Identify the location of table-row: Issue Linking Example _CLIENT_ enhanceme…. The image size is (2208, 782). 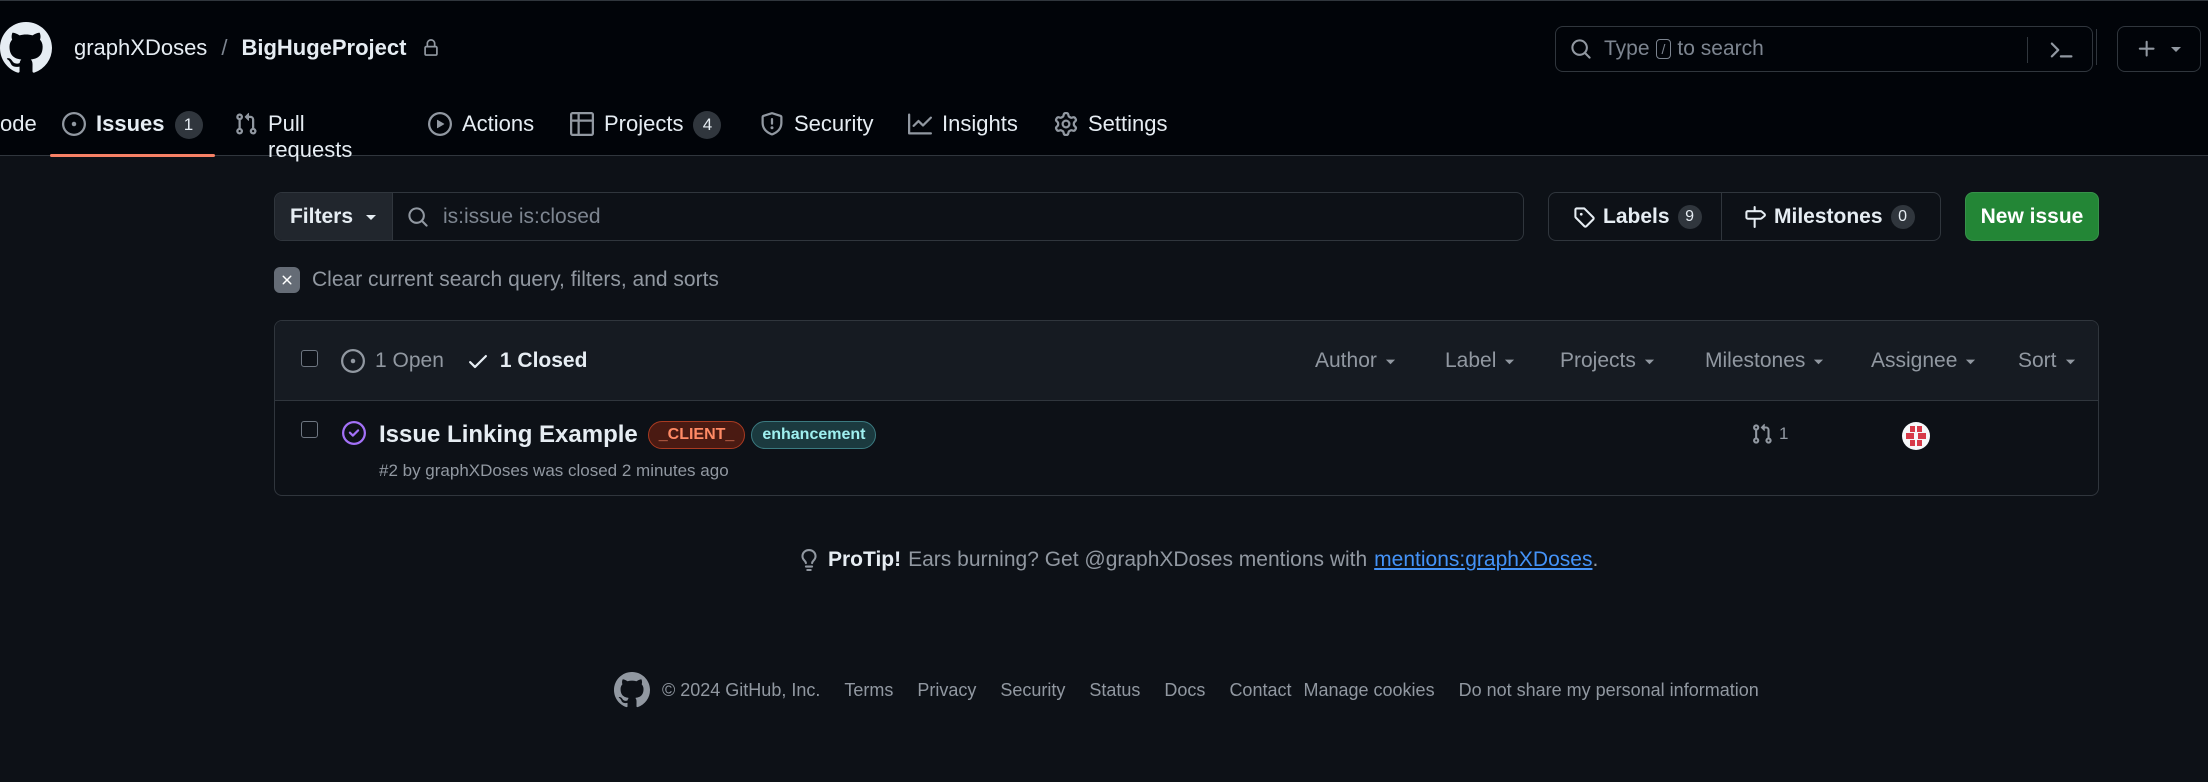
(1186, 448).